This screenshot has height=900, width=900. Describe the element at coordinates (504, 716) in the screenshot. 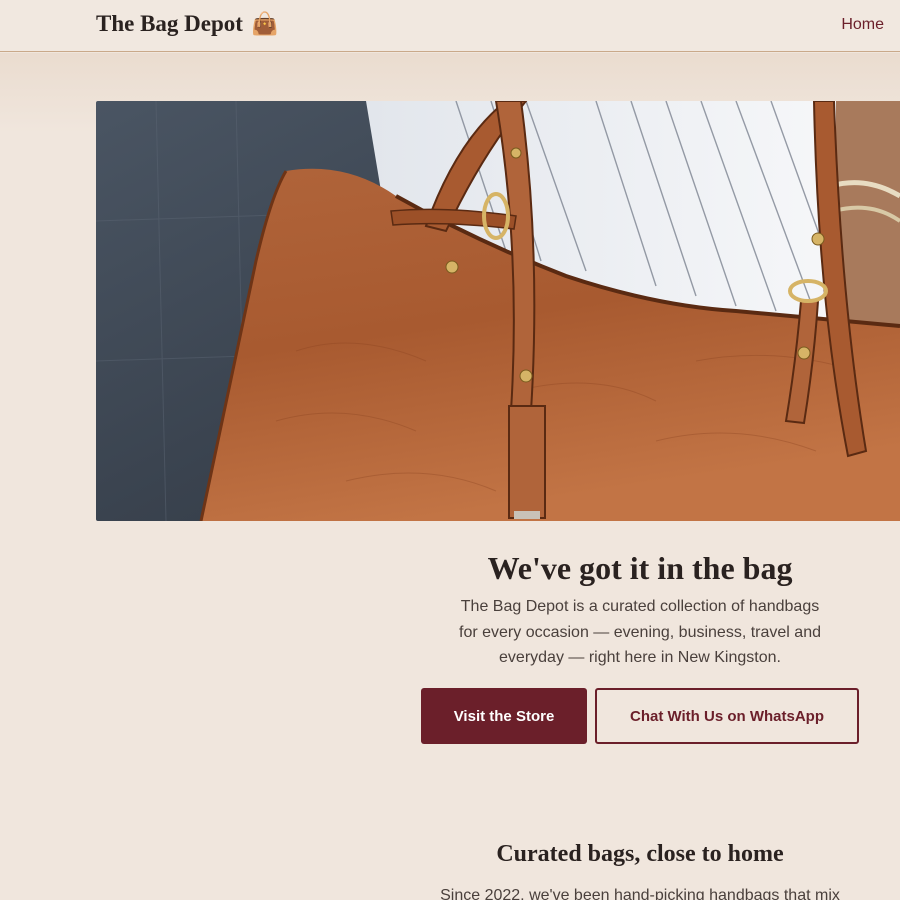

I see `visit-store-button: Visit the Store` at that location.